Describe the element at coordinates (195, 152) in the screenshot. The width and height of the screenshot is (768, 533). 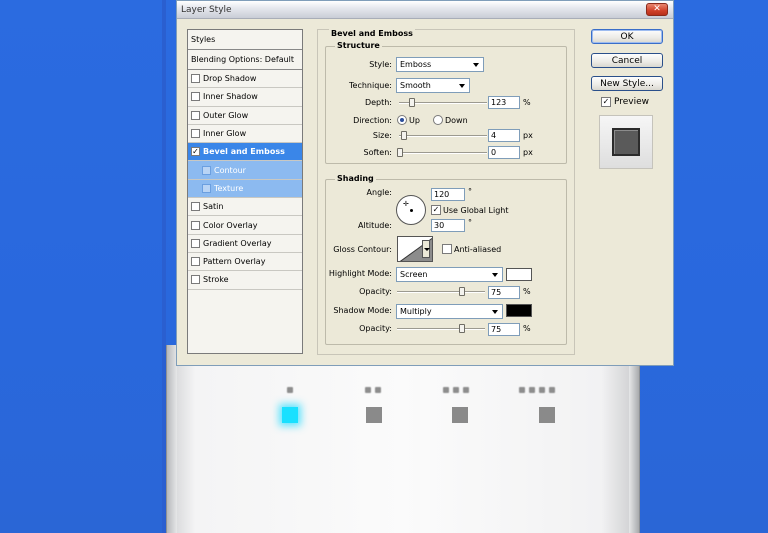
I see `checkbox: ✓` at that location.